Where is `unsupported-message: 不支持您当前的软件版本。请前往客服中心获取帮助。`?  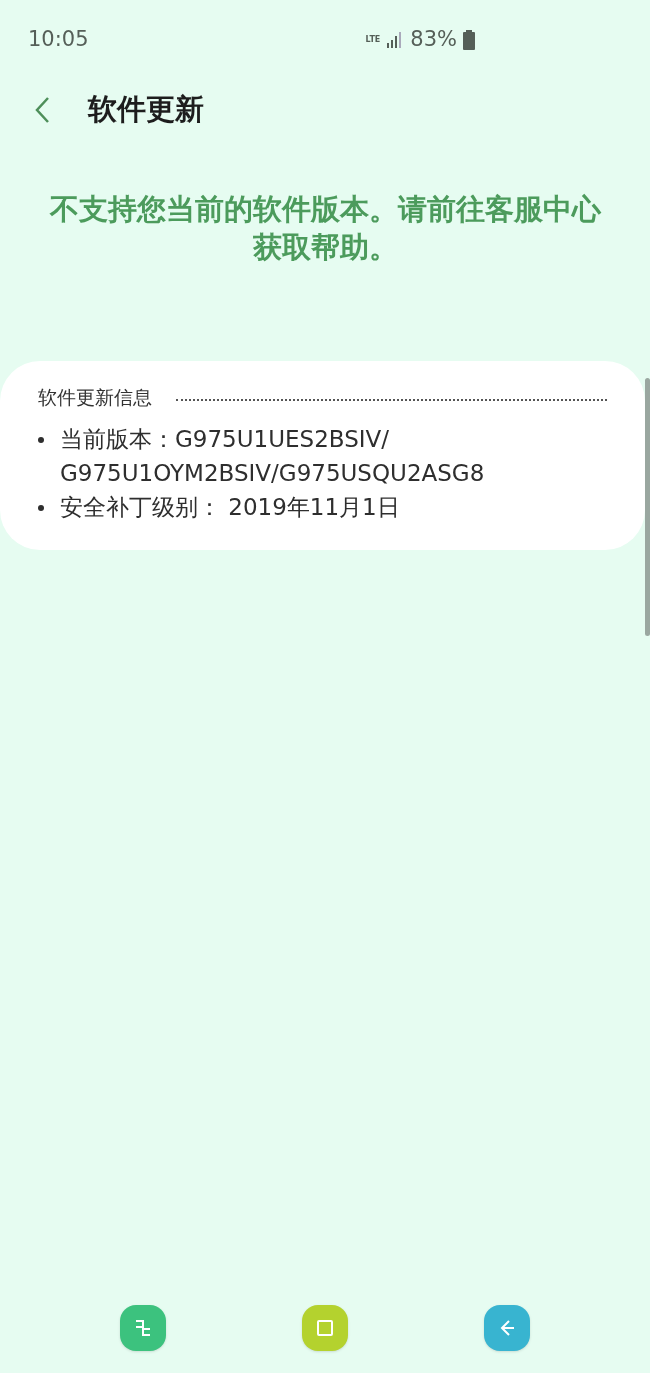 unsupported-message: 不支持您当前的软件版本。请前往客服中心获取帮助。 is located at coordinates (325, 228).